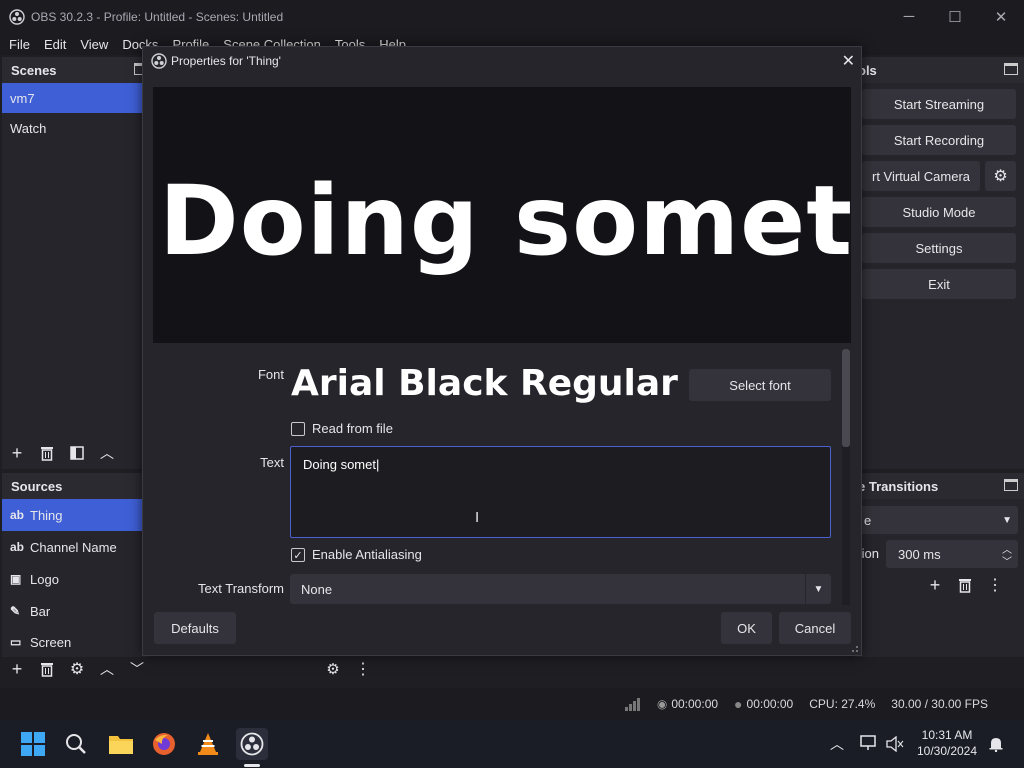 The width and height of the screenshot is (1024, 768). What do you see at coordinates (854, 648) in the screenshot?
I see `resize-grip-icon` at bounding box center [854, 648].